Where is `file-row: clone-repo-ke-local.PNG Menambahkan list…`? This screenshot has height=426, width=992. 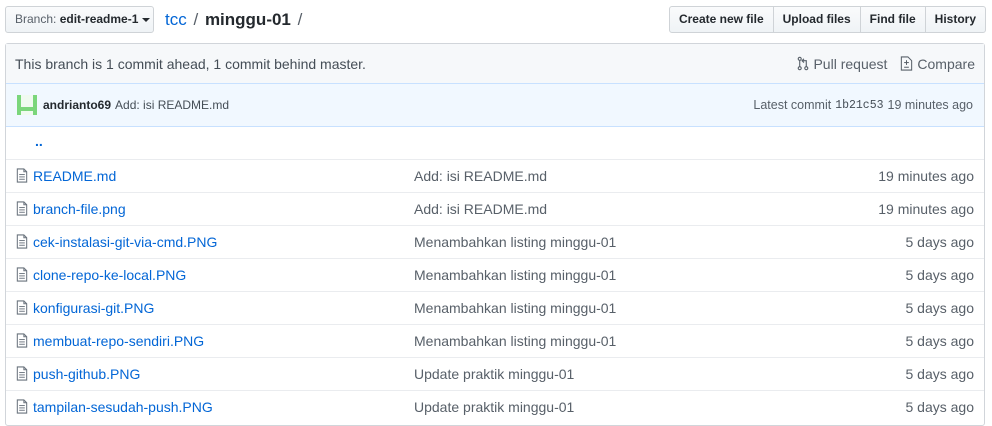
file-row: clone-repo-ke-local.PNG Menambahkan list… is located at coordinates (495, 275).